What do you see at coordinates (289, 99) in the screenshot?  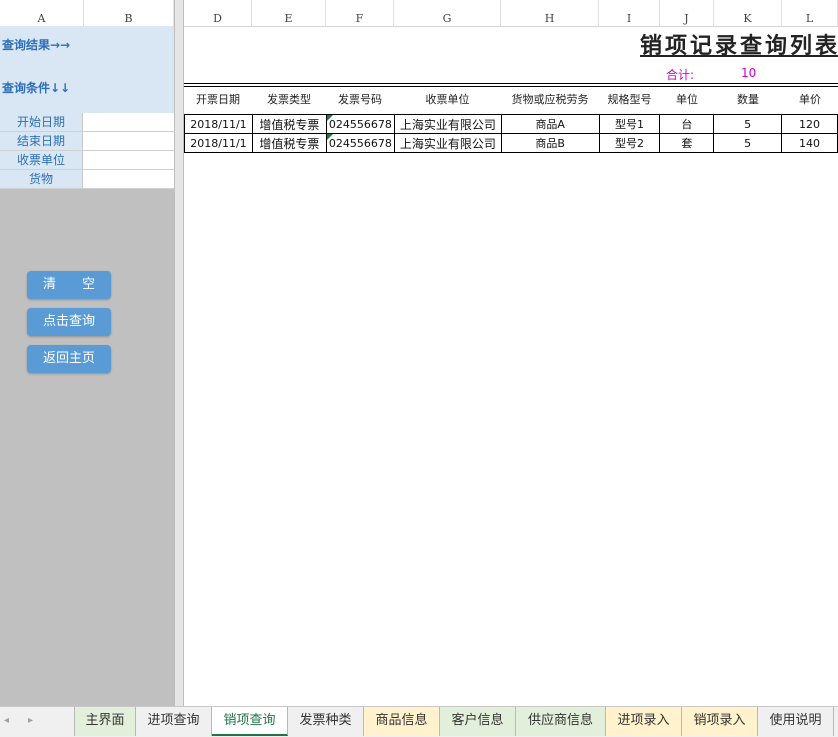 I see `header-invoice-type: 发票类型` at bounding box center [289, 99].